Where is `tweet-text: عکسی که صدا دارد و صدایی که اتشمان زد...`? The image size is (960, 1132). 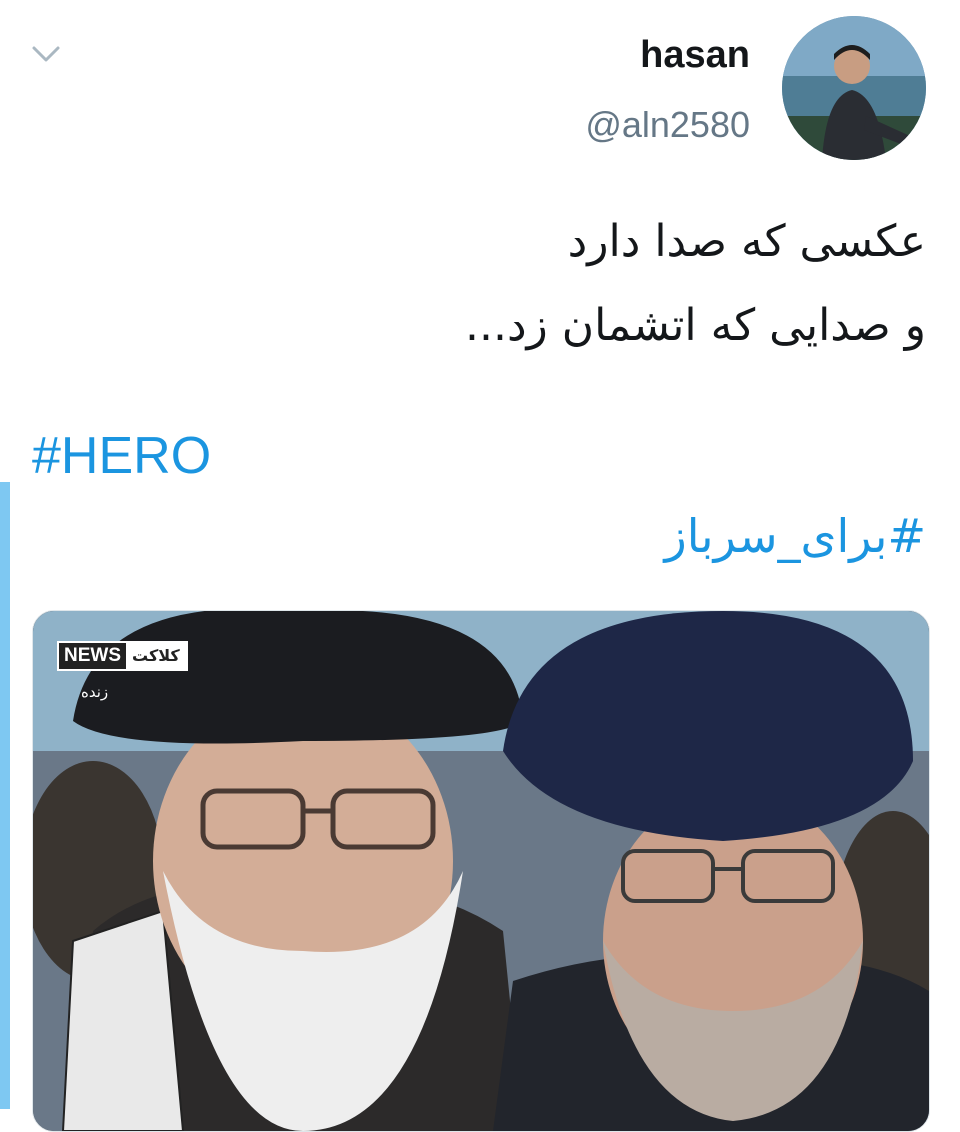
tweet-text: عکسی که صدا دارد و صدایی که اتشمان زد... is located at coordinates (486, 284).